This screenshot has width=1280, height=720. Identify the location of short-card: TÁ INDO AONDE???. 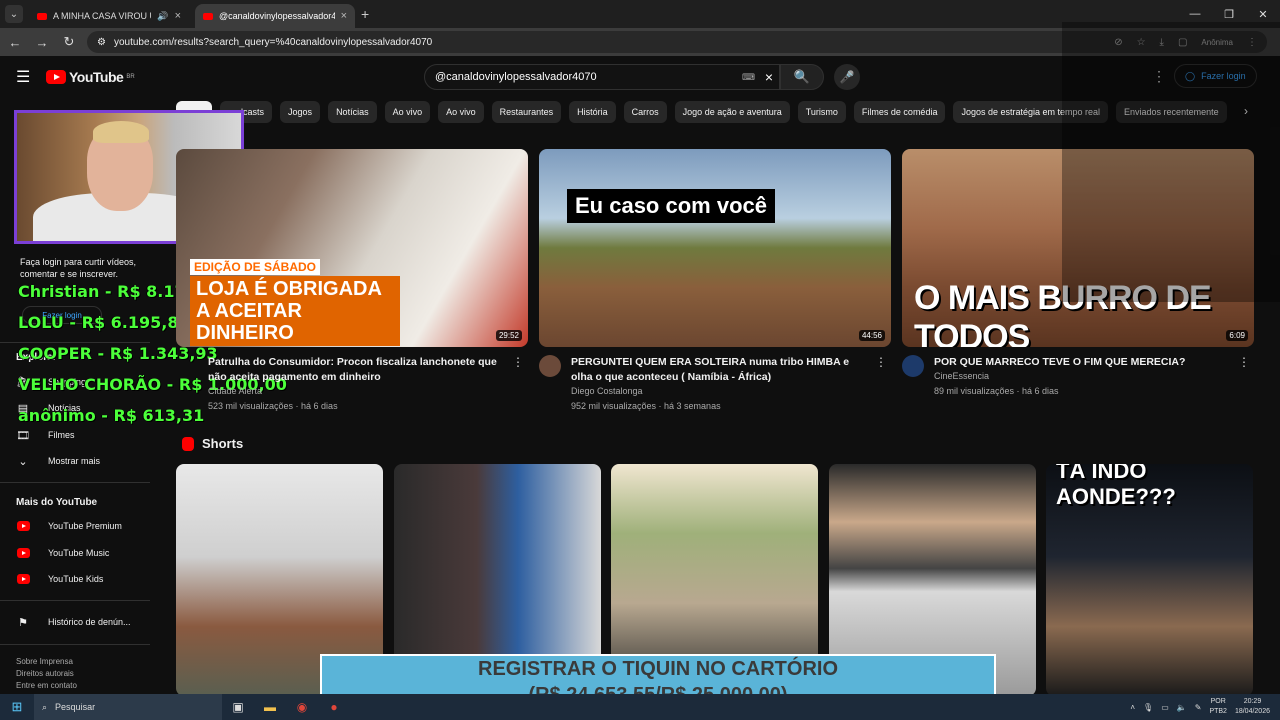
(1149, 580).